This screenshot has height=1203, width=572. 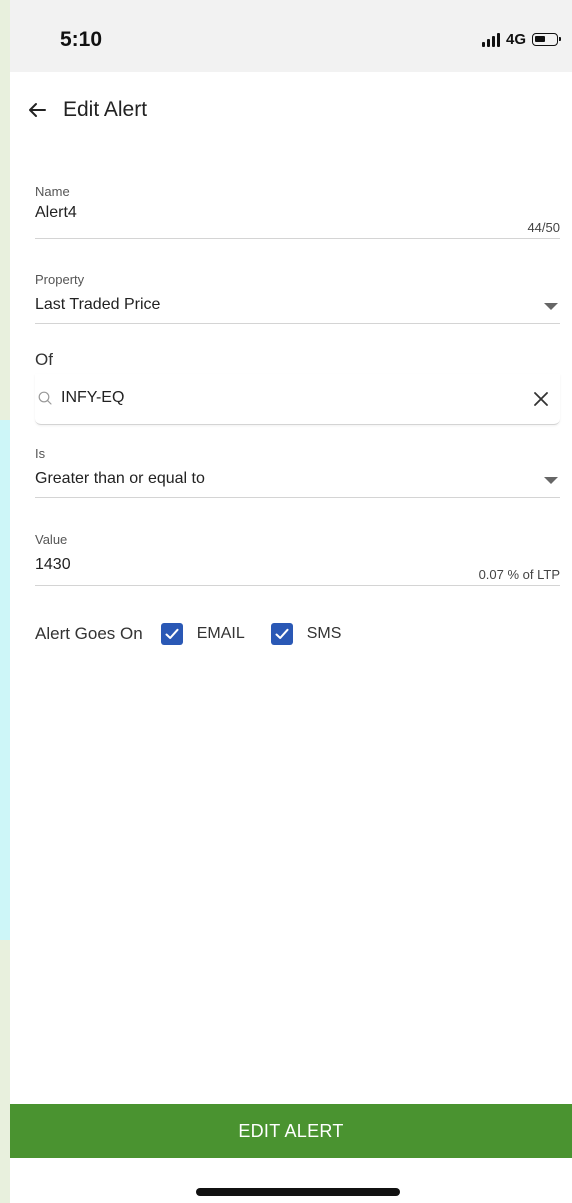 I want to click on value-field: Value 1430 0.07 % of LTP, so click(x=297, y=559).